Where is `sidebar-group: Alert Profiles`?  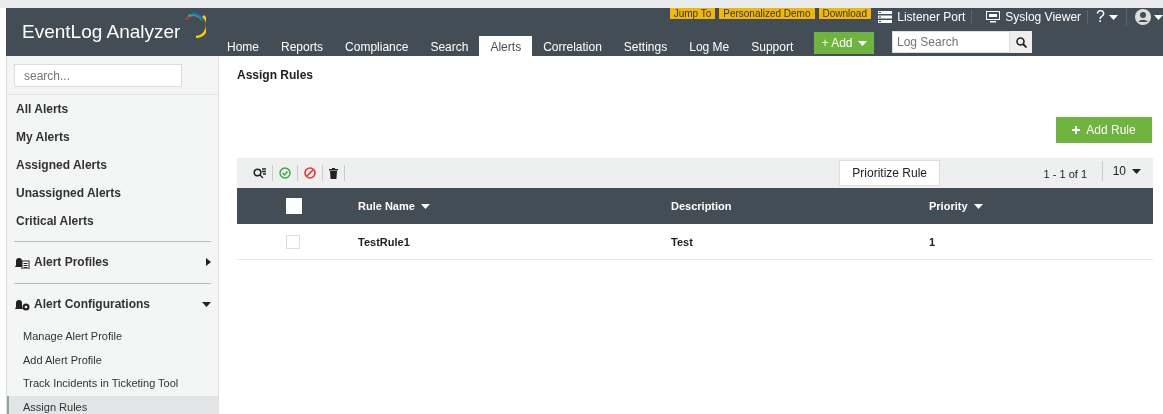 sidebar-group: Alert Profiles is located at coordinates (112, 262).